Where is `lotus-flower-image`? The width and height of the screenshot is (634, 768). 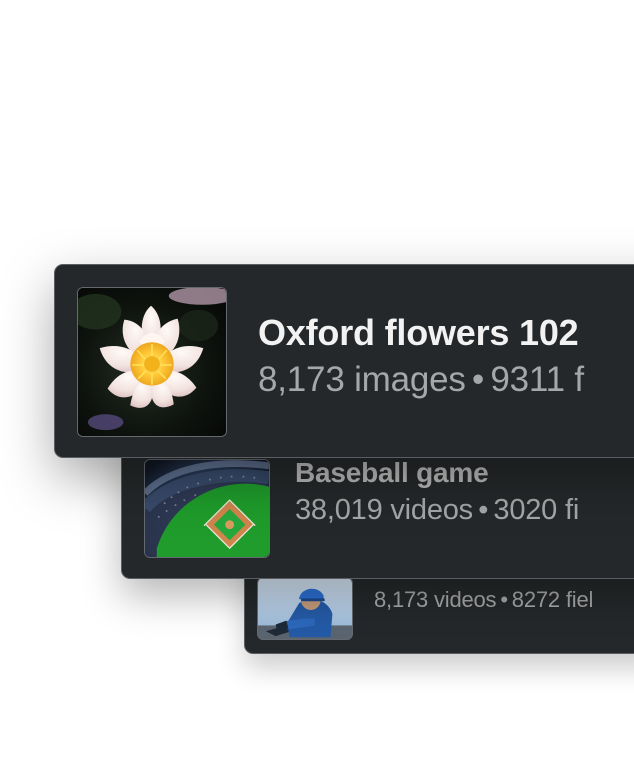
lotus-flower-image is located at coordinates (152, 362).